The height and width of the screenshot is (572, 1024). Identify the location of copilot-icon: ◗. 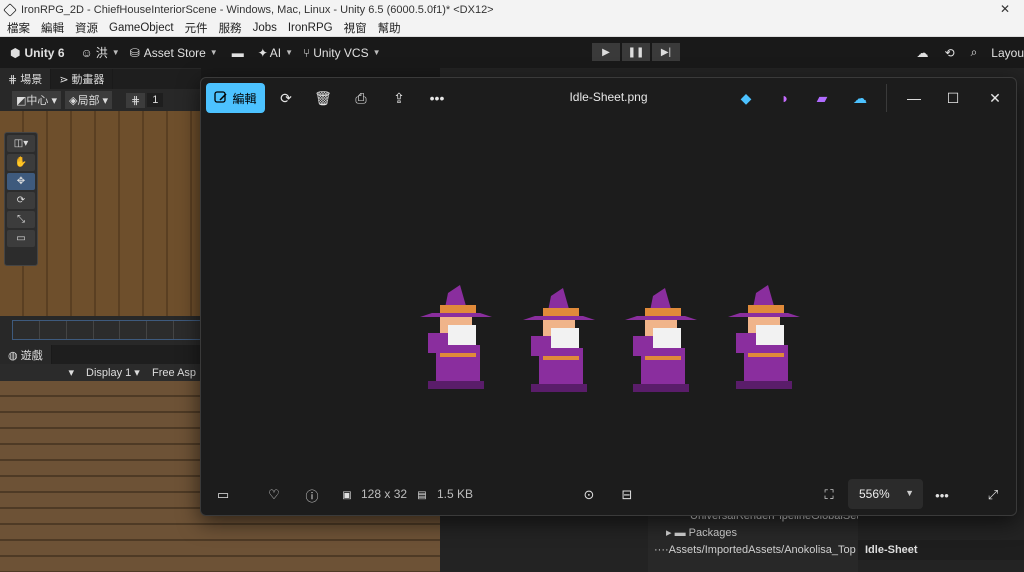
(785, 98).